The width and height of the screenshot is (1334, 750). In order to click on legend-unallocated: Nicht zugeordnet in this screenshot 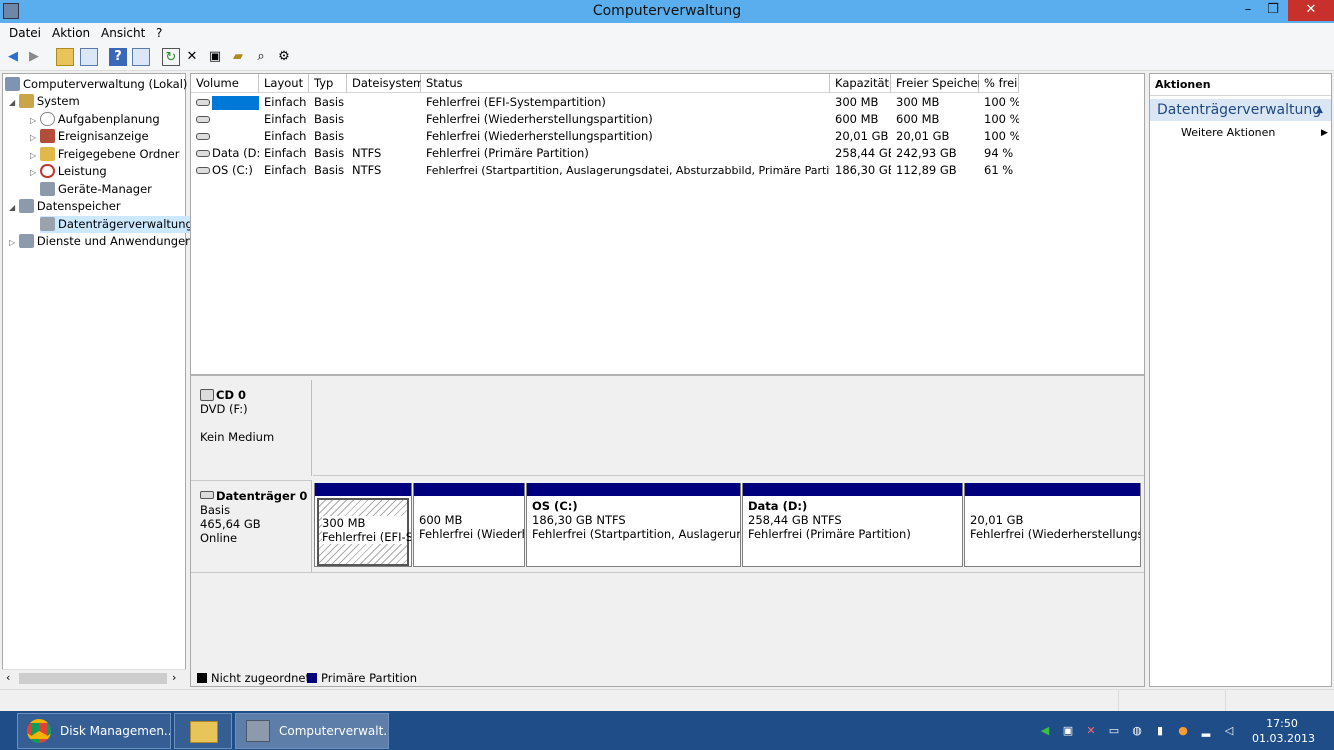, I will do `click(253, 678)`.